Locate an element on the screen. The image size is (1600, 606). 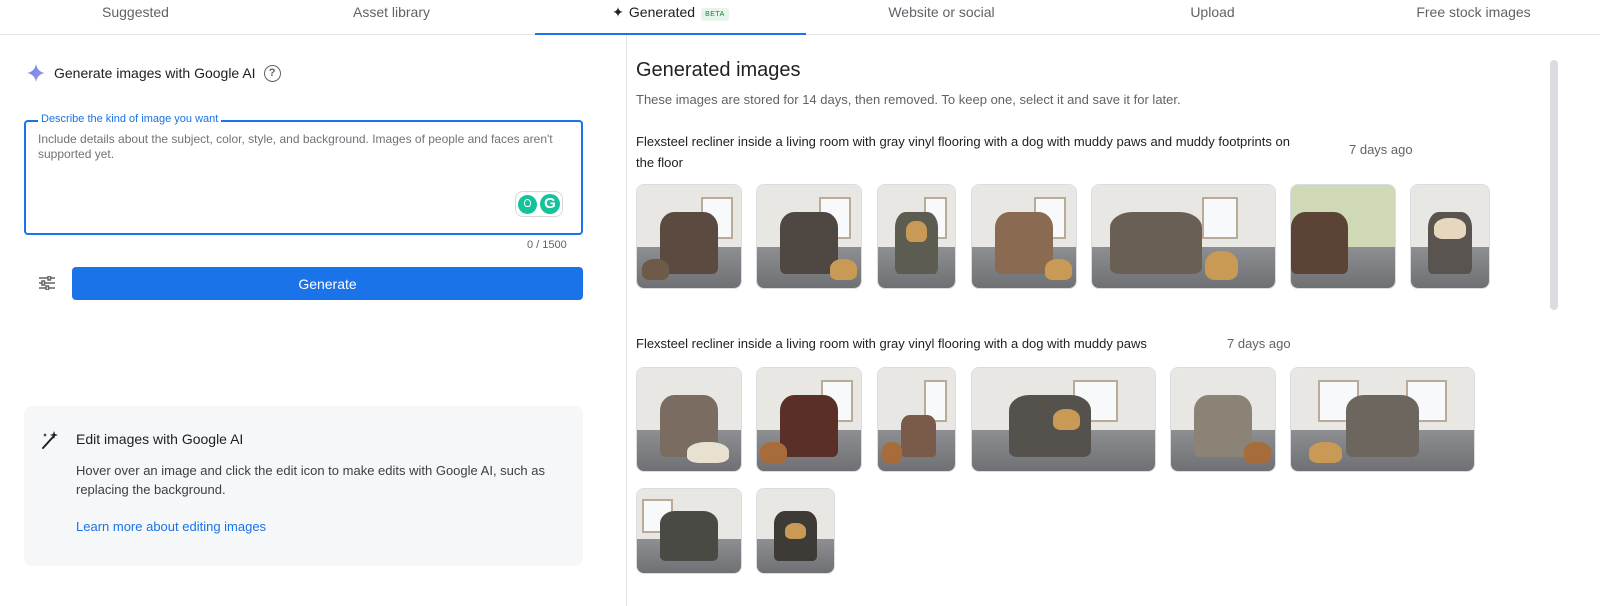
help-icon: ? is located at coordinates (272, 73).